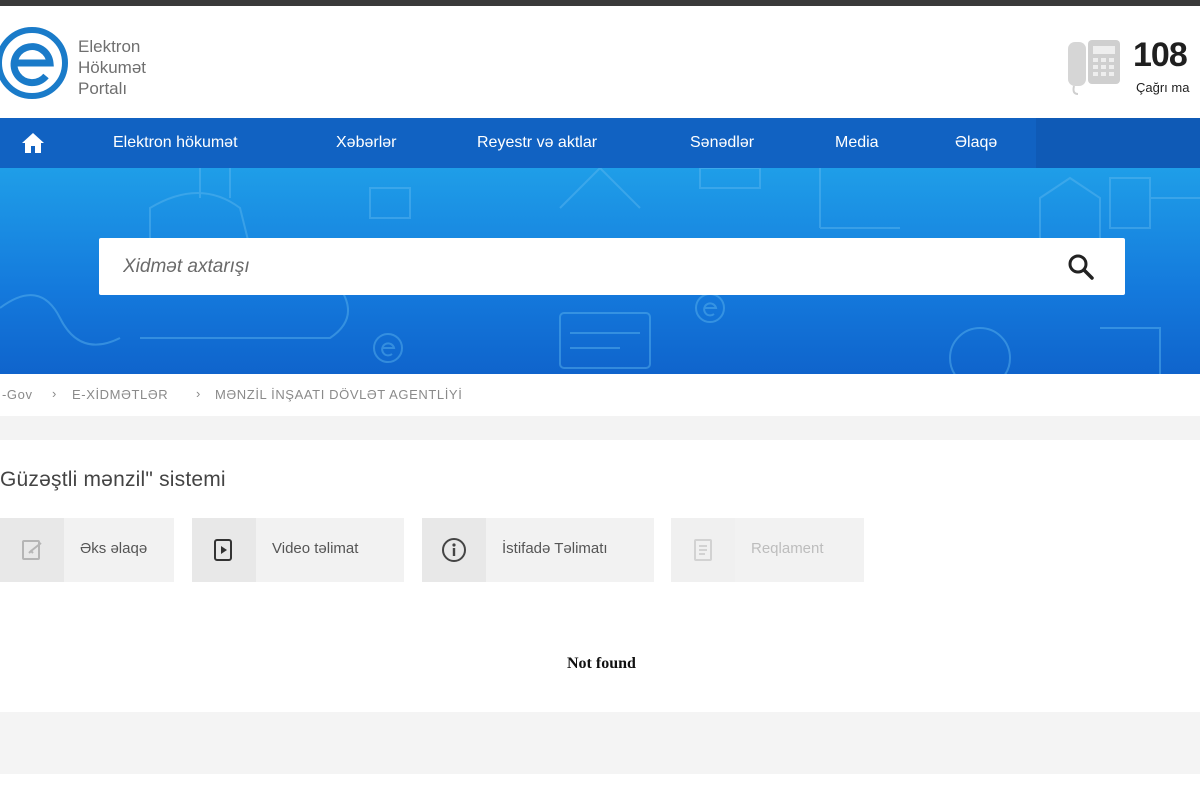 This screenshot has height=800, width=1200. I want to click on not-found-message: Not found, so click(601, 663).